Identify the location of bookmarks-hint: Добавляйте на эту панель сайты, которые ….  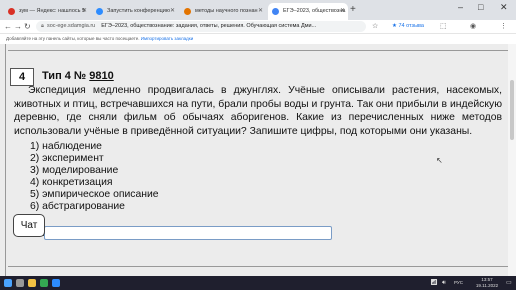
(73, 38).